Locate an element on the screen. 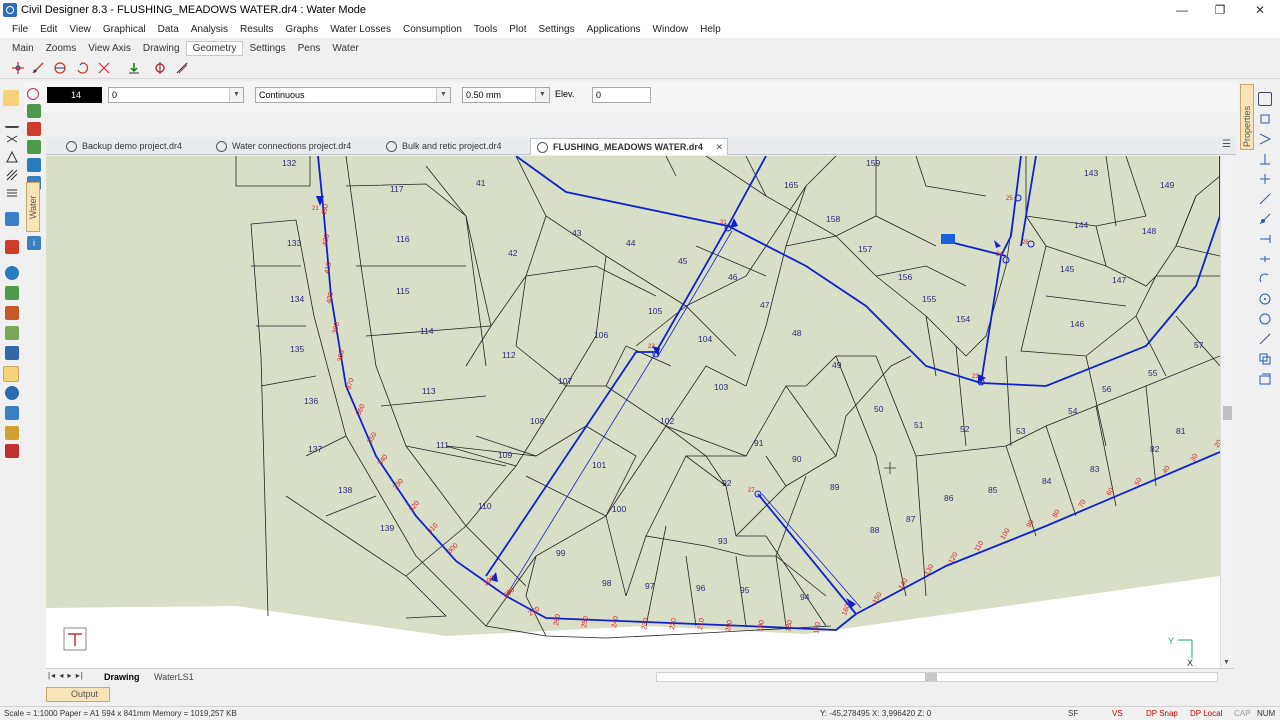 This screenshot has height=720, width=1280. tangent-tool-icon is located at coordinates (1265, 219).